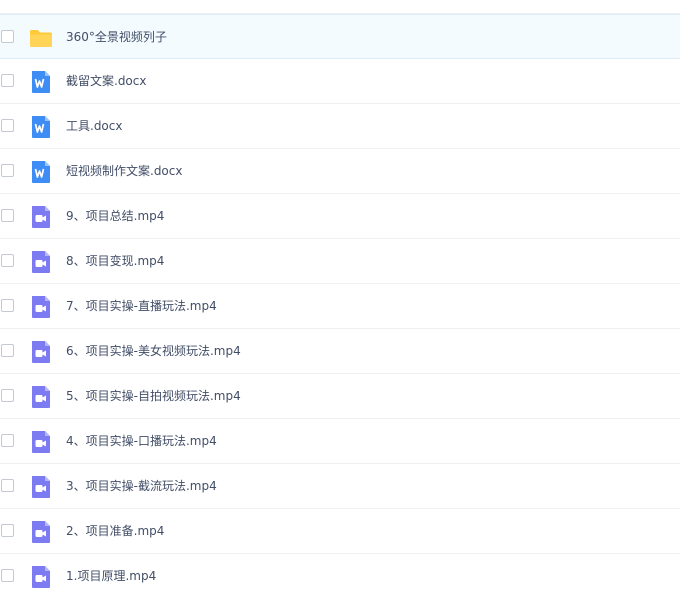  I want to click on file-name: 3、项目实操-截流玩法.mp4, so click(141, 486).